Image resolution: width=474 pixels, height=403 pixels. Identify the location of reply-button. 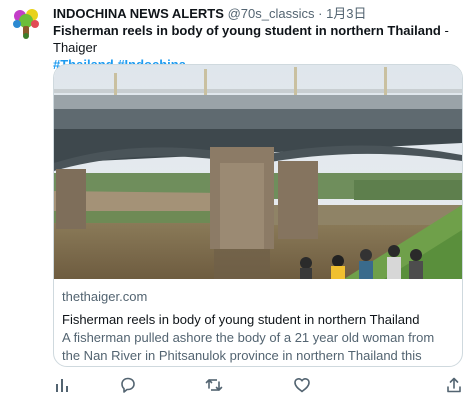
(129, 386).